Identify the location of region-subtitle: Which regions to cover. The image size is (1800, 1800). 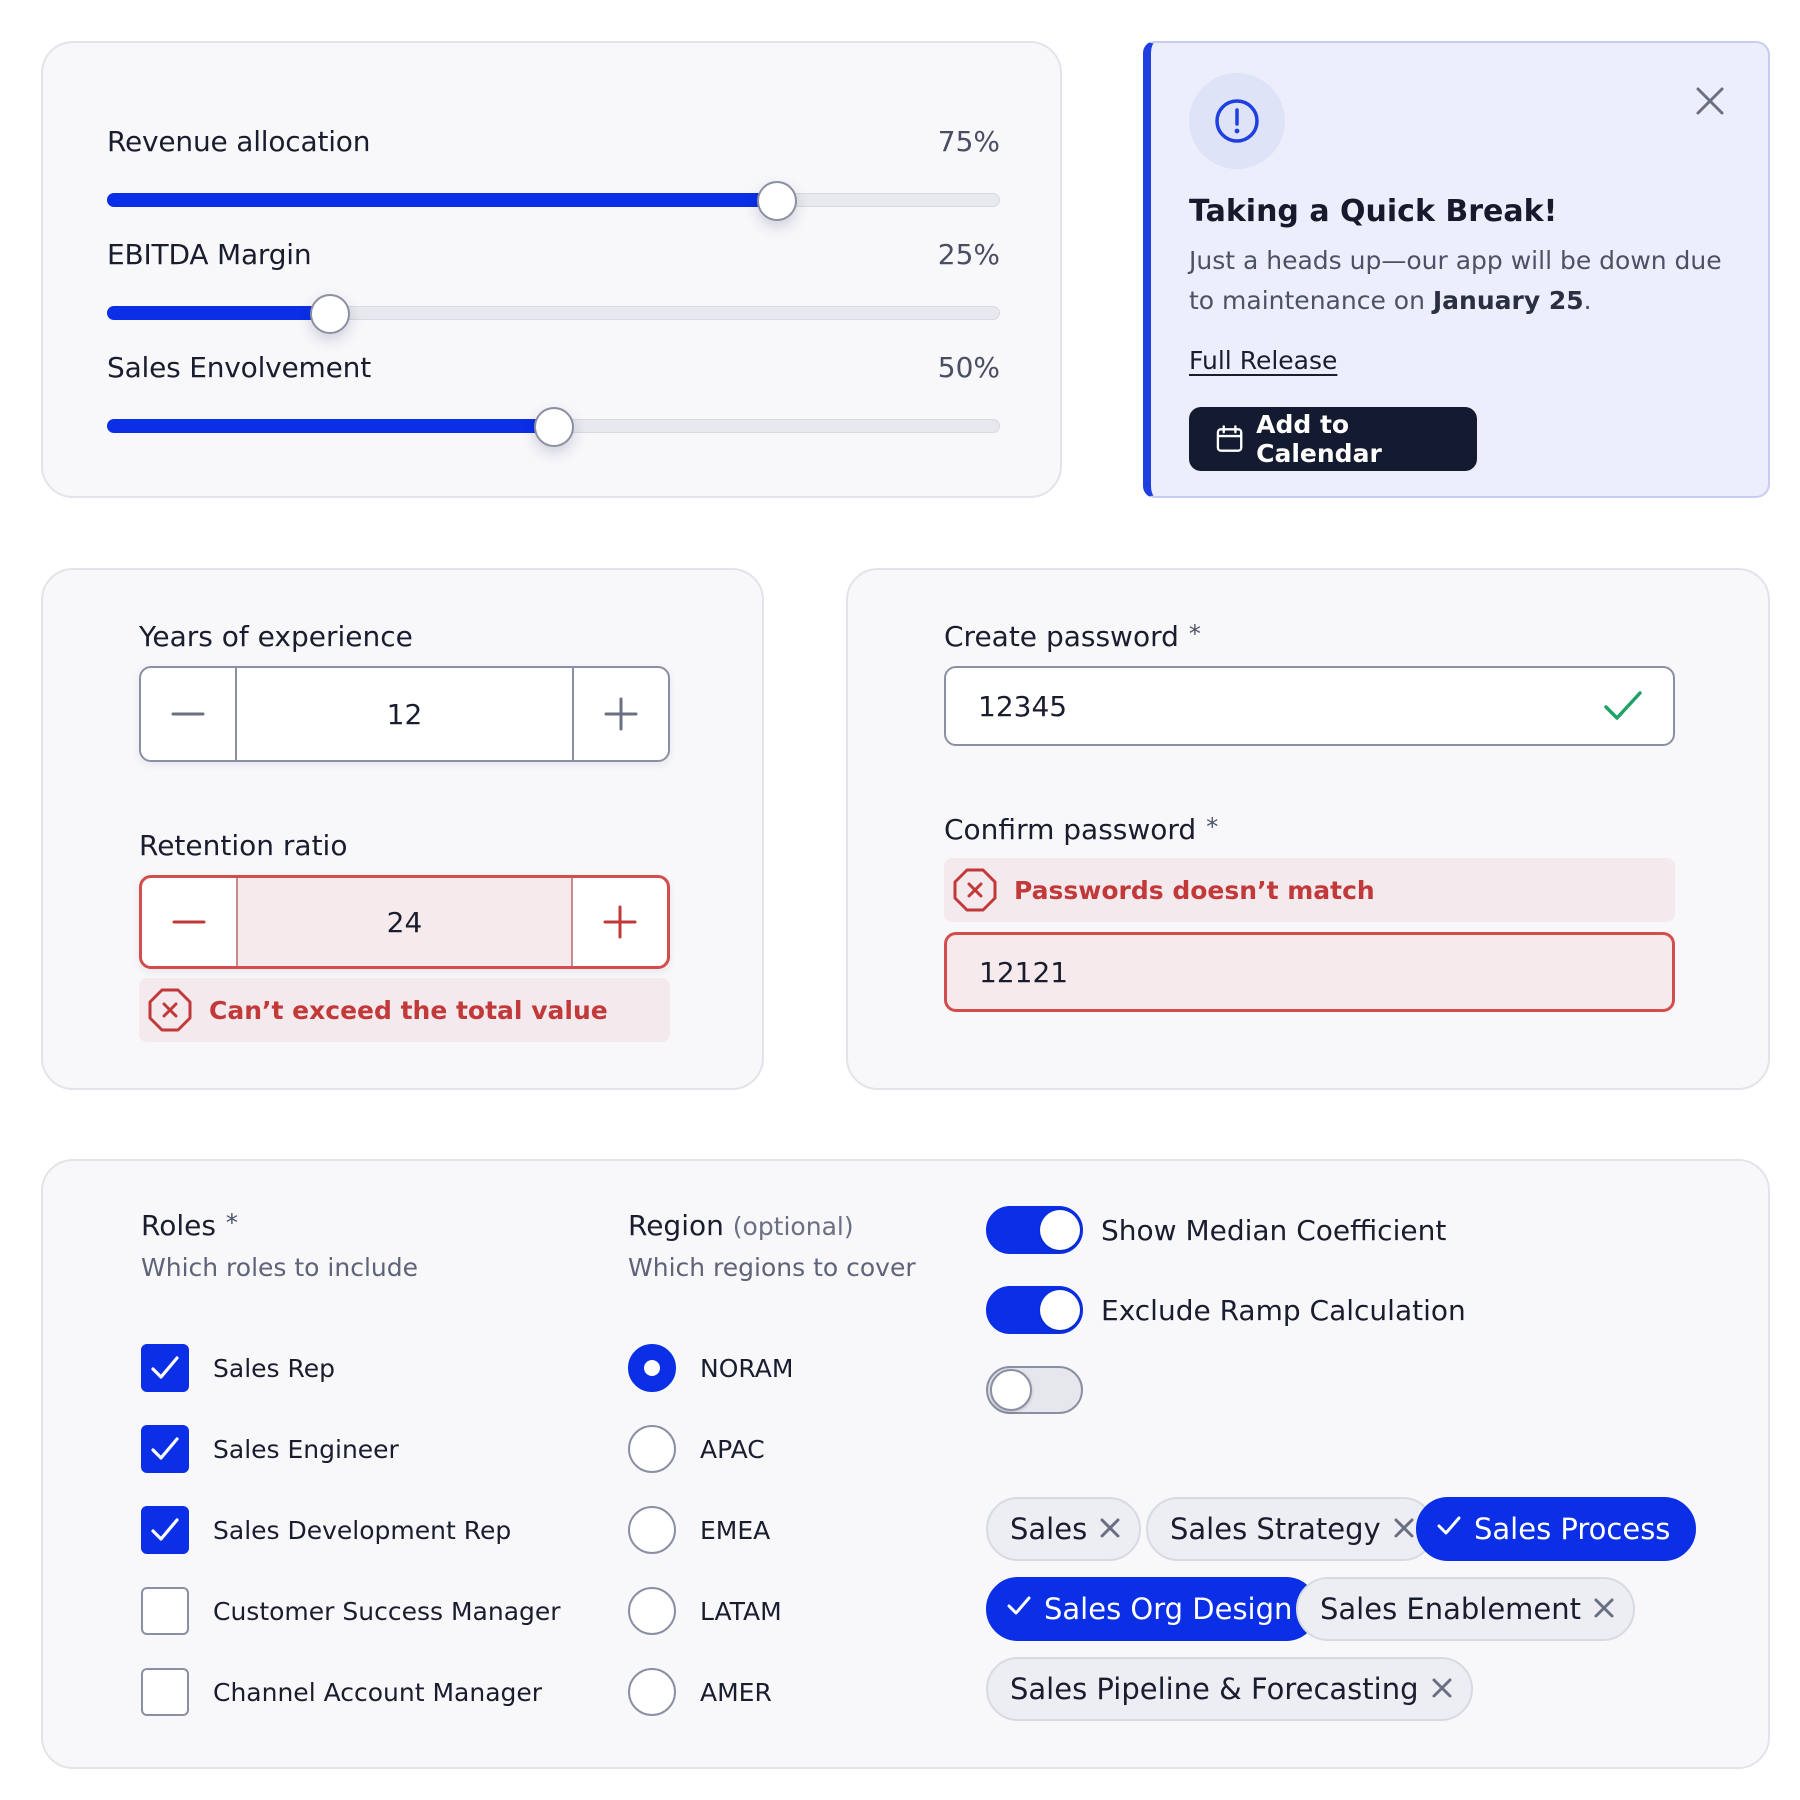
(772, 1267).